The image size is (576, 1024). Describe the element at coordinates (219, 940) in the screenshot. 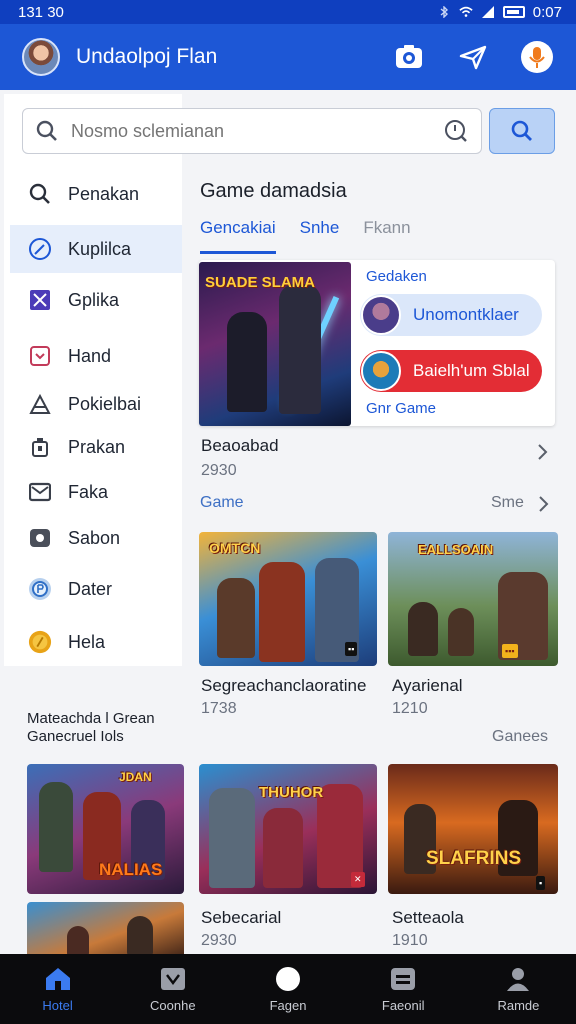

I see `game-sub: 2930` at that location.